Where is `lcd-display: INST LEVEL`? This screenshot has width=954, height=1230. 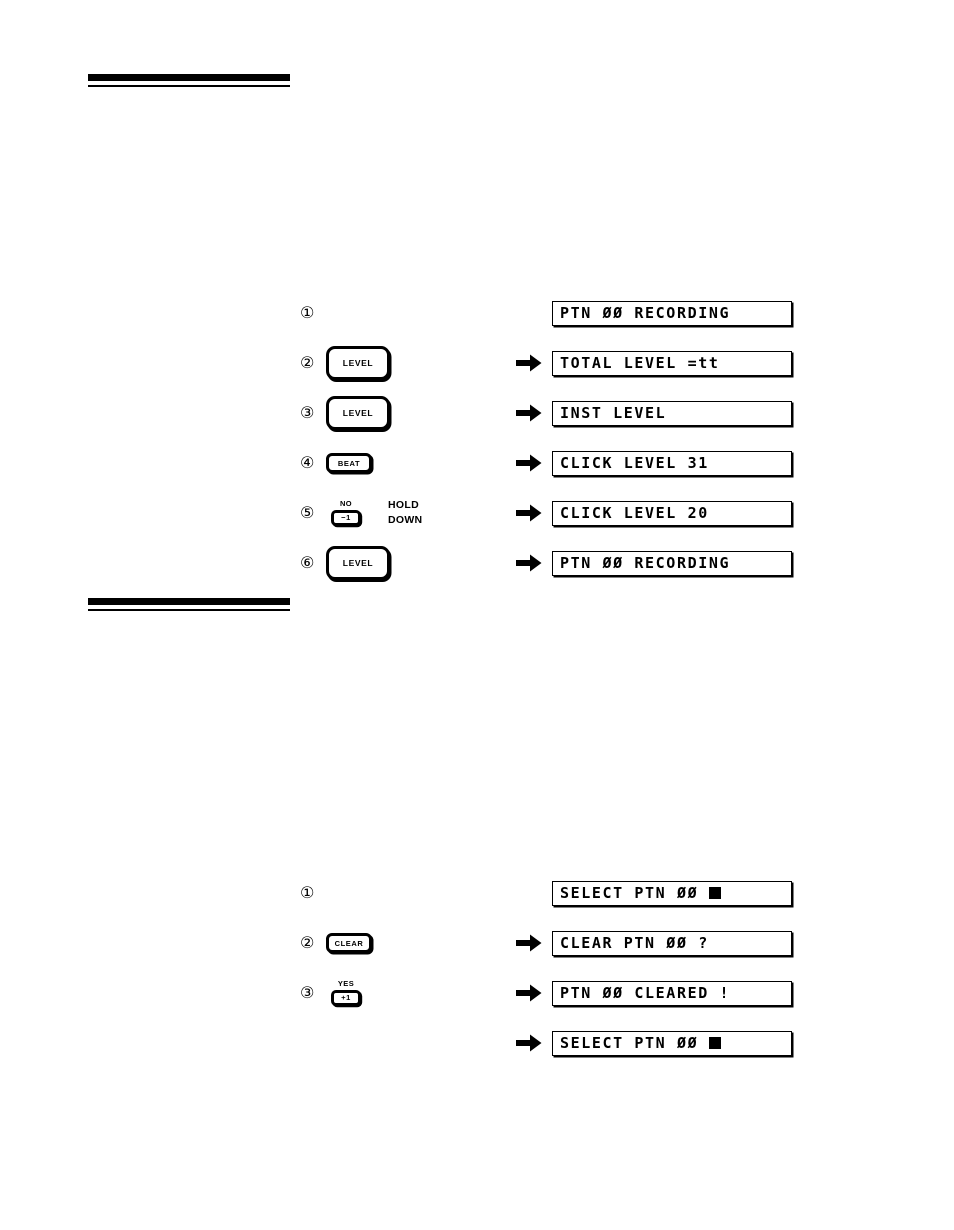
lcd-display: INST LEVEL is located at coordinates (672, 413).